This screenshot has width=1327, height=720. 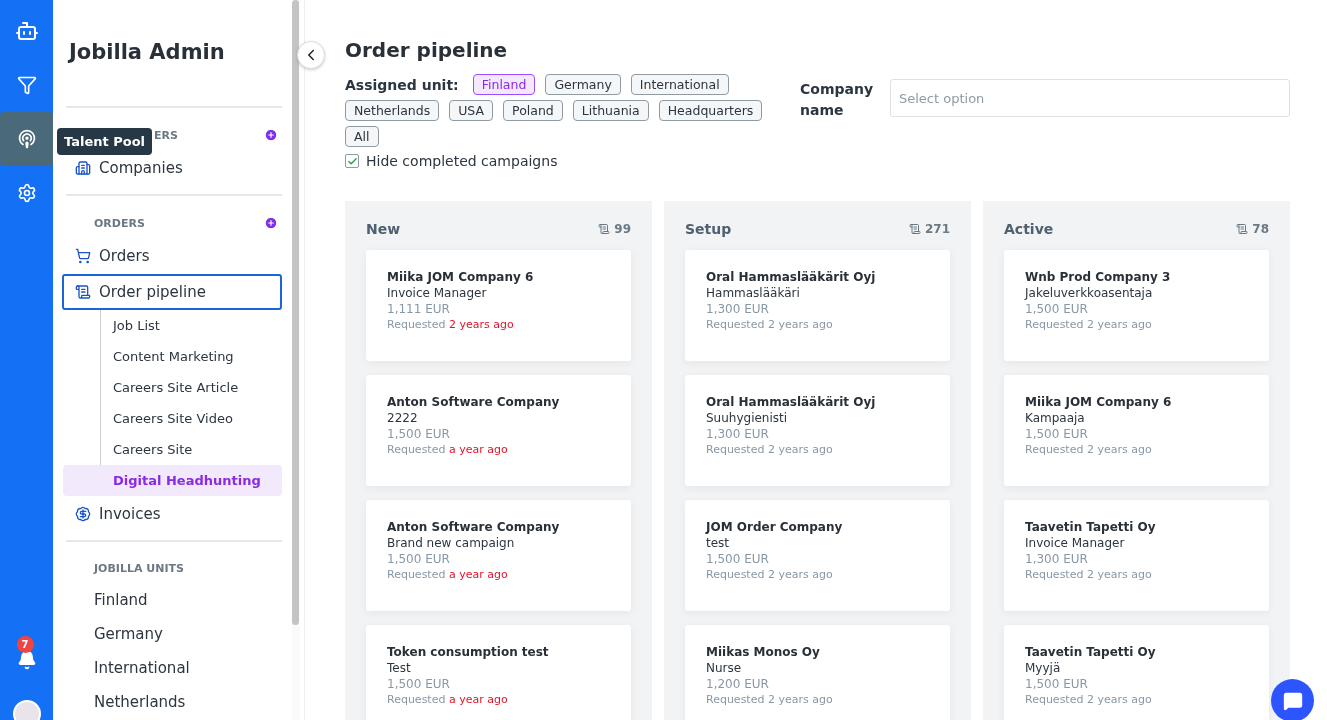 What do you see at coordinates (471, 110) in the screenshot?
I see `unit-chip: USA` at bounding box center [471, 110].